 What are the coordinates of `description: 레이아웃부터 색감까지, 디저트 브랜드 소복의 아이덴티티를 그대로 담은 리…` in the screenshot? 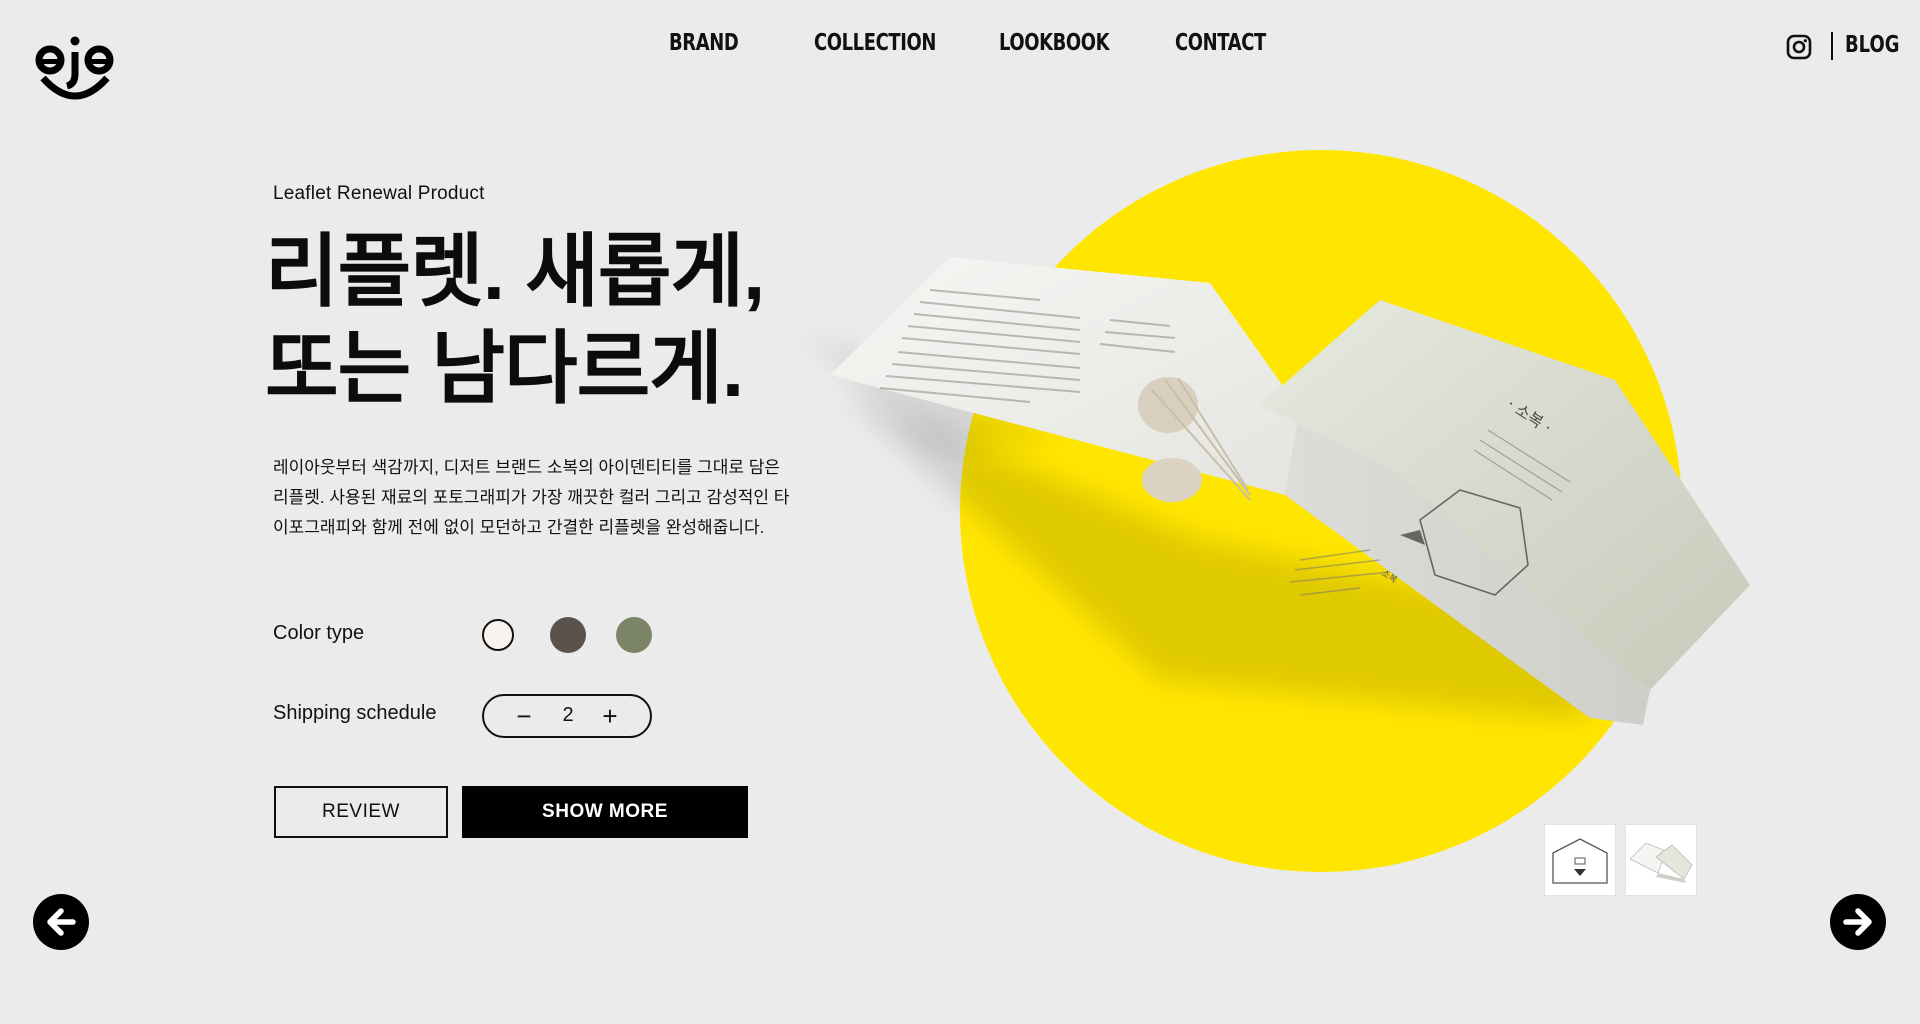 It's located at (531, 497).